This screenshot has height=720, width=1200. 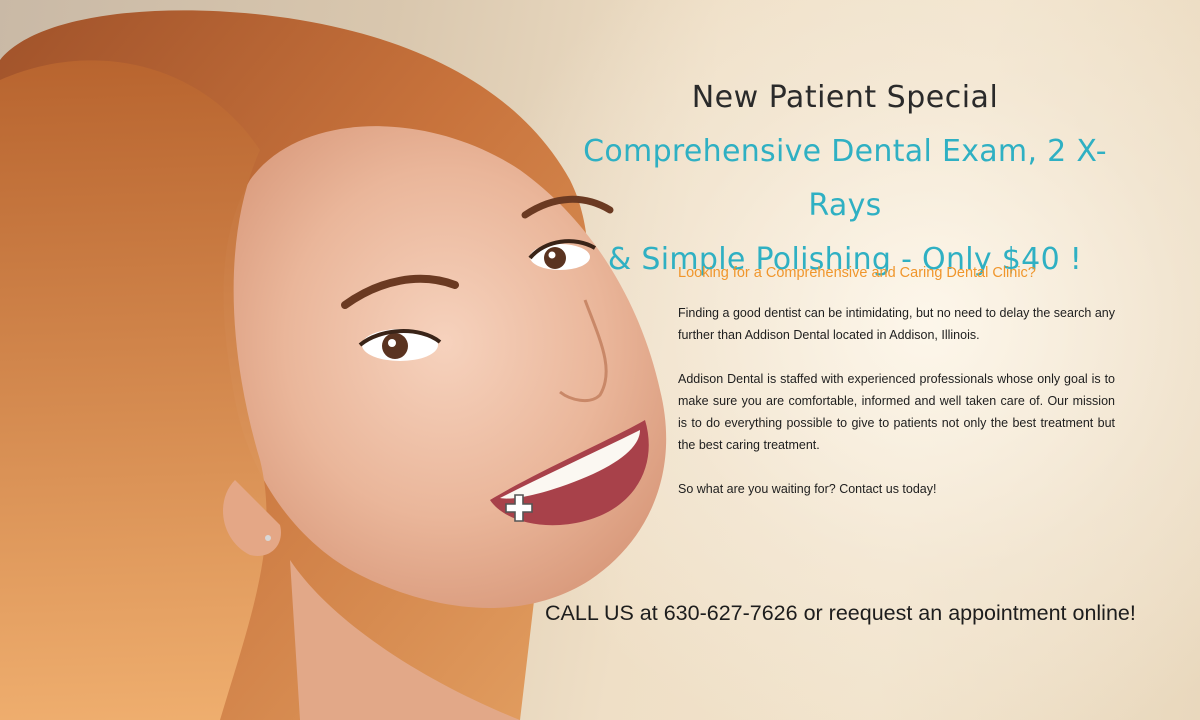 I want to click on promo-kicker: New Patient Special, so click(x=845, y=97).